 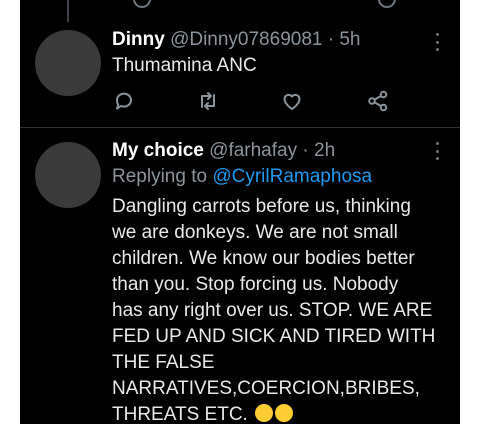 What do you see at coordinates (266, 388) in the screenshot?
I see `tweet-text-line: NARRATIVES,COERCION,BRIBES,` at bounding box center [266, 388].